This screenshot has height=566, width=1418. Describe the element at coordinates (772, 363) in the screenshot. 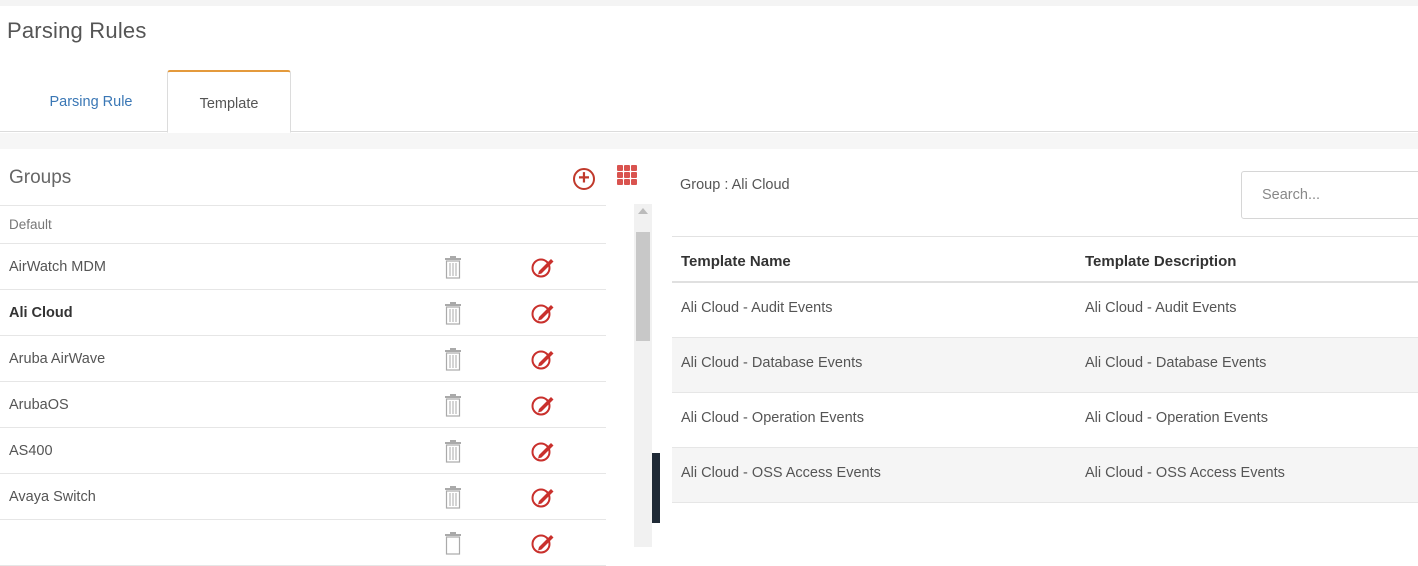

I see `cell-template-name: Ali Cloud - Database Events` at that location.